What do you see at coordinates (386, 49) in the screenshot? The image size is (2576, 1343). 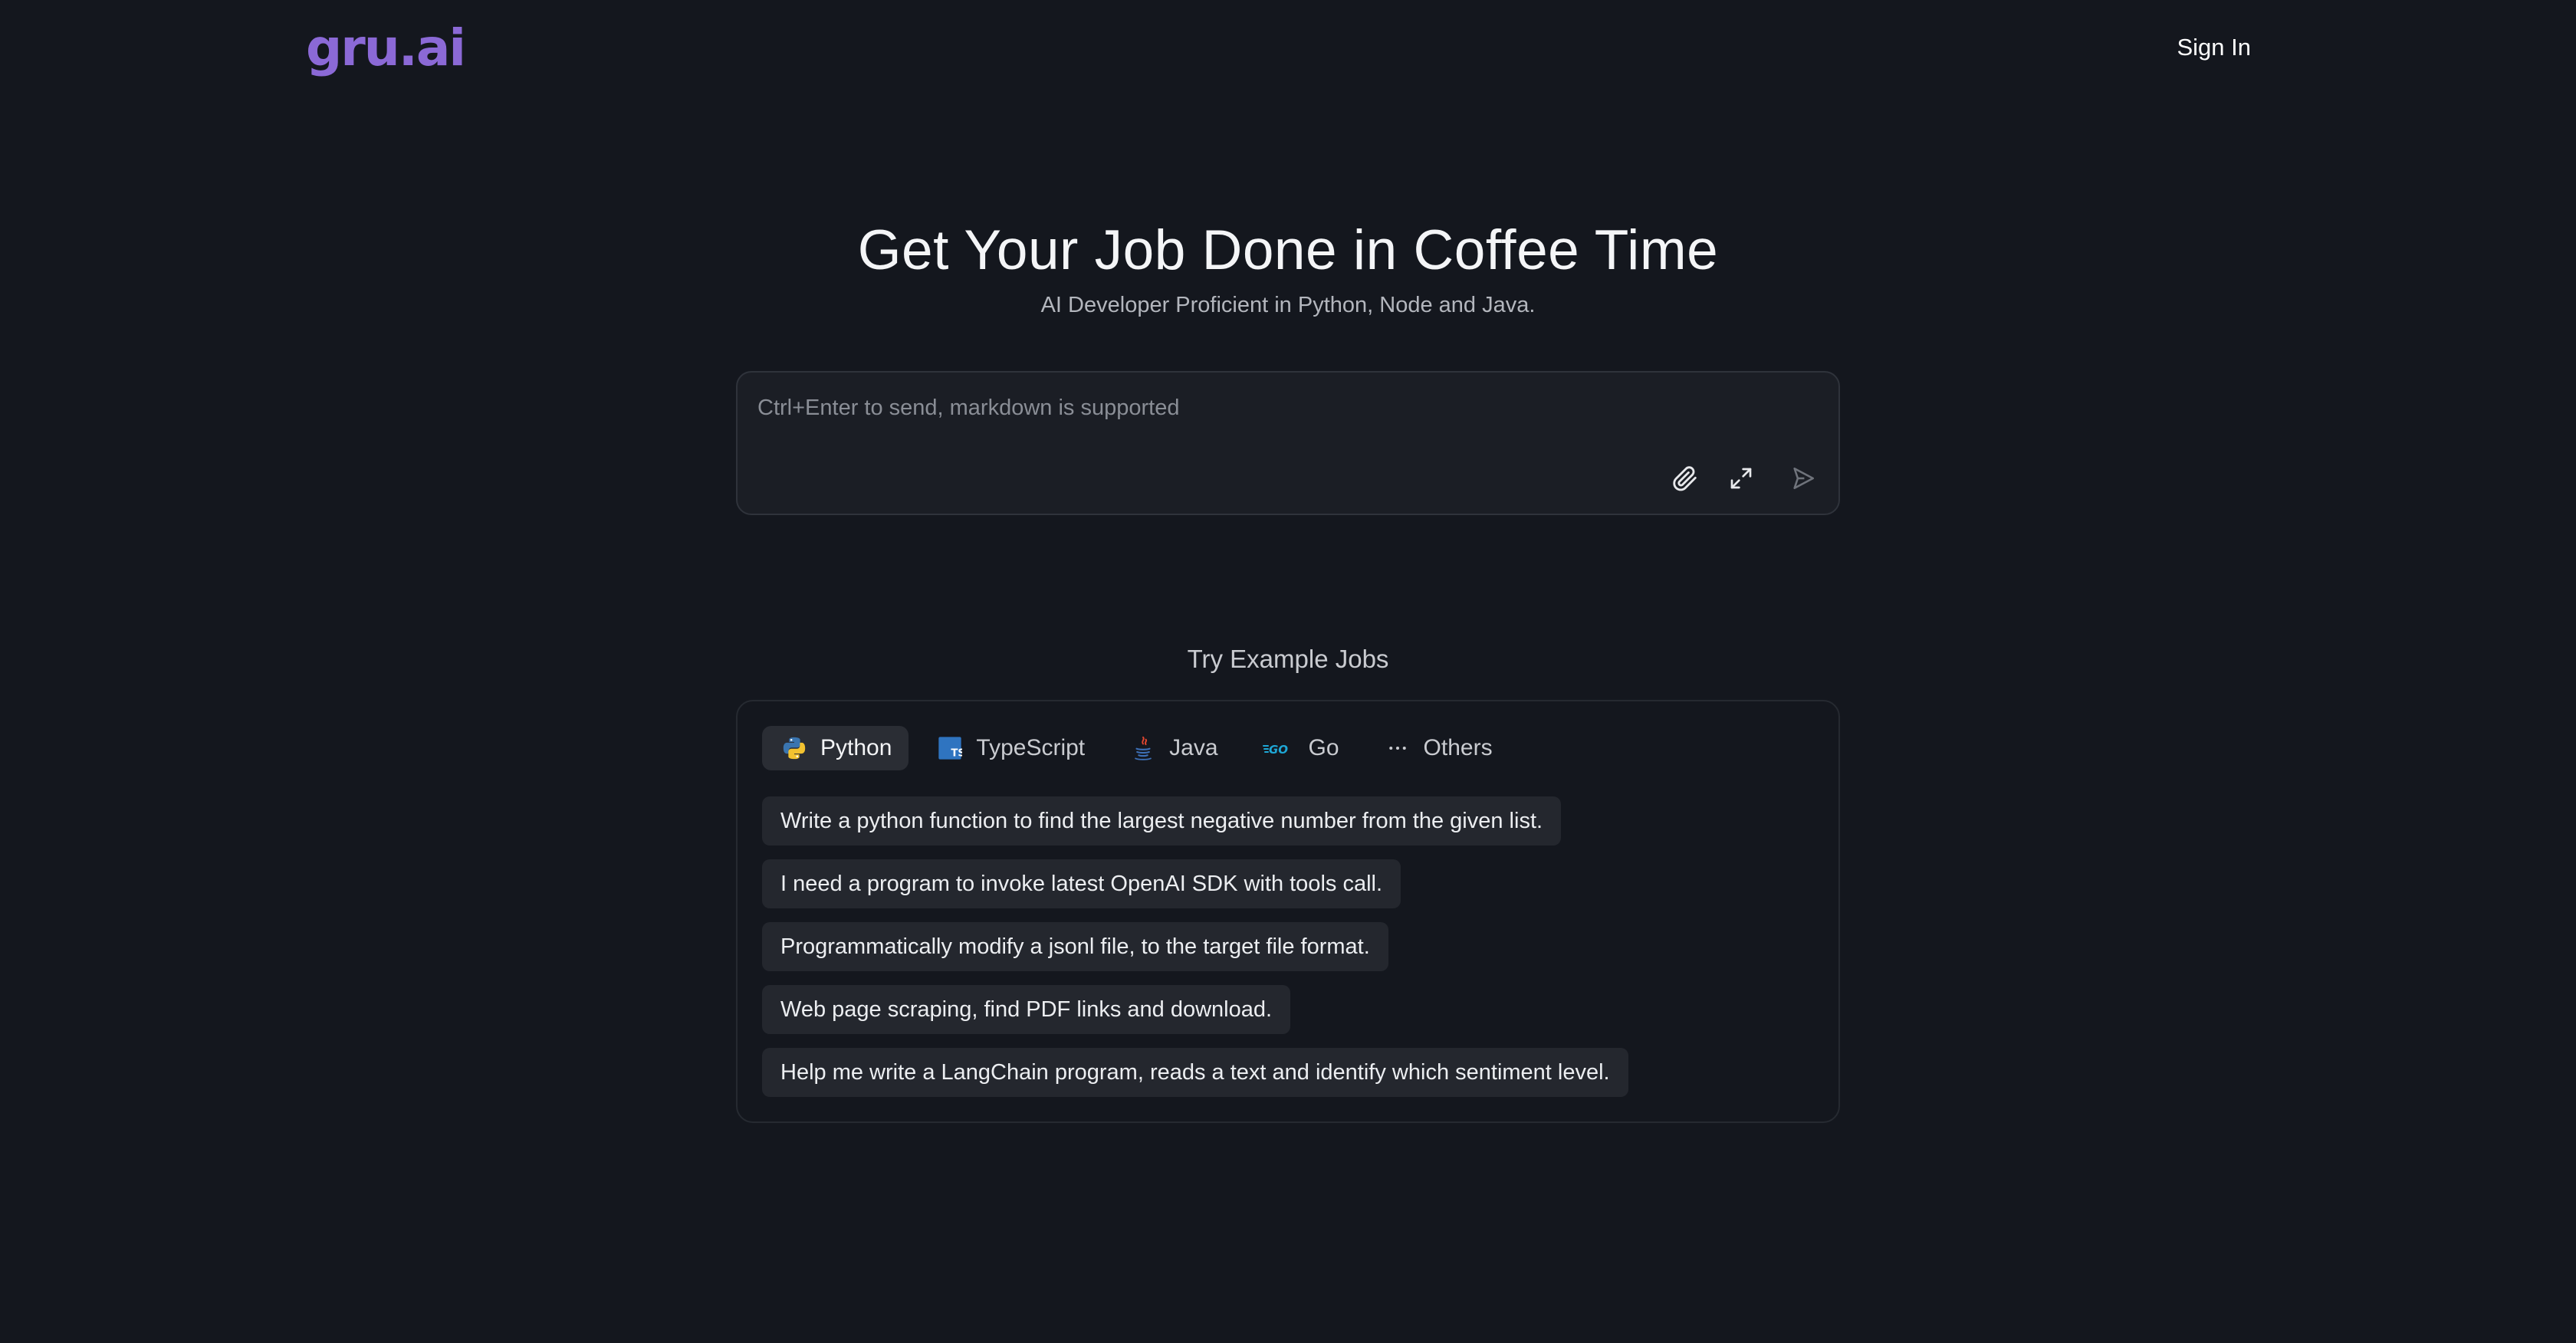 I see `logo: gru.ai` at bounding box center [386, 49].